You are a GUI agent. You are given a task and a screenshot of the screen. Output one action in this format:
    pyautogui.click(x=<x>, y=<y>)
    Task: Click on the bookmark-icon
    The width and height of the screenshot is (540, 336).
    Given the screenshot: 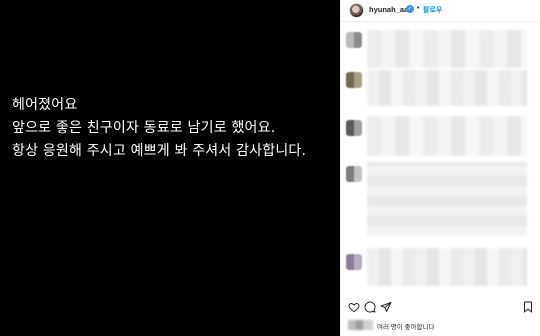 What is the action you would take?
    pyautogui.click(x=528, y=307)
    